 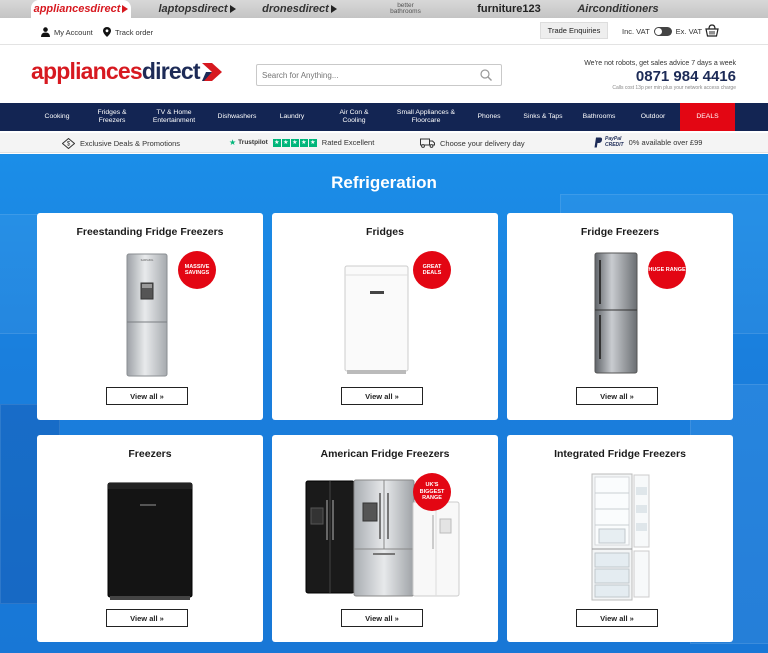 I want to click on site-tab-label: furniture123, so click(x=509, y=9).